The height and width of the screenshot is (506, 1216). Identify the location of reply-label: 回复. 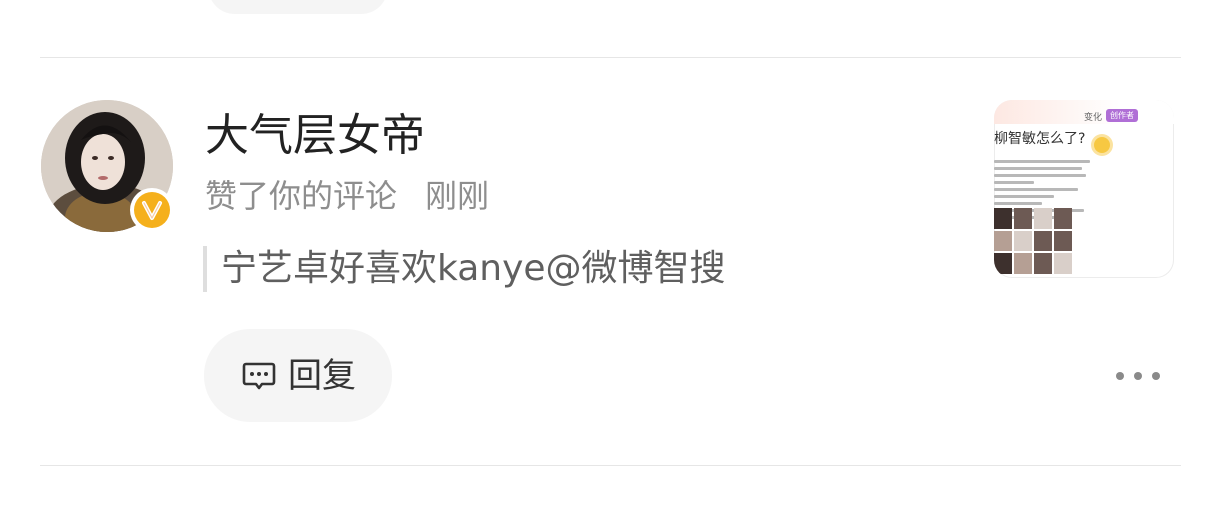
(322, 375).